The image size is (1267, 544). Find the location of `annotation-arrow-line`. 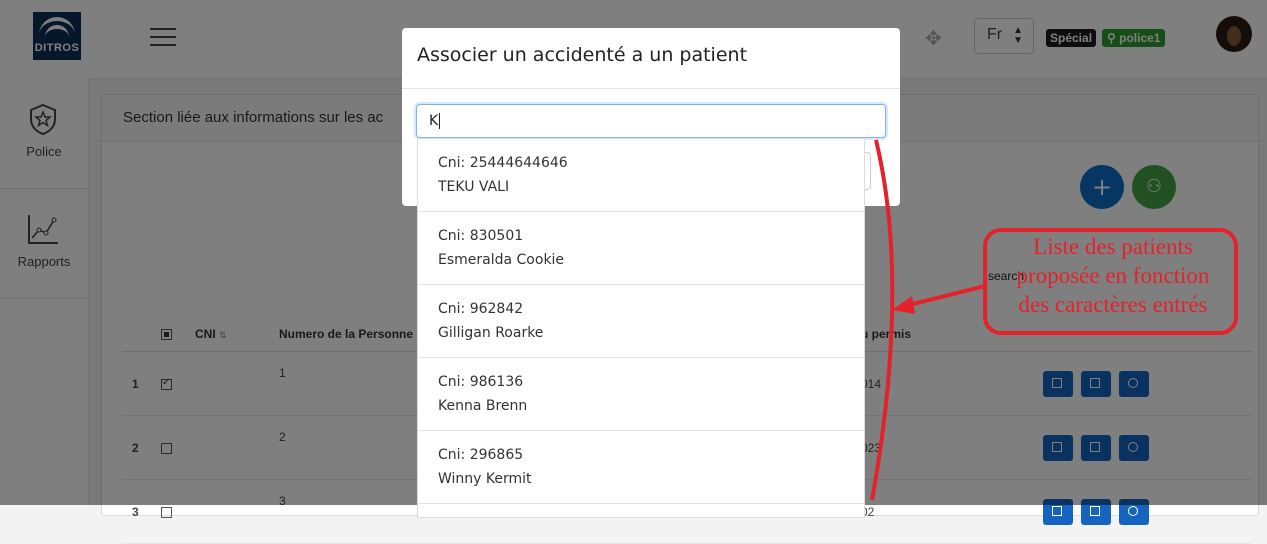

annotation-arrow-line is located at coordinates (945, 296).